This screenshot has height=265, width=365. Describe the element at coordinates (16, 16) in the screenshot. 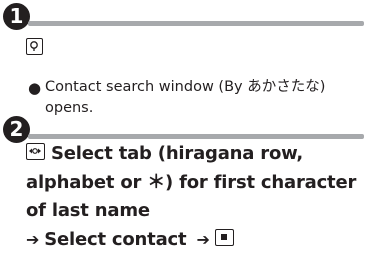

I see `step-number-1: 1` at that location.